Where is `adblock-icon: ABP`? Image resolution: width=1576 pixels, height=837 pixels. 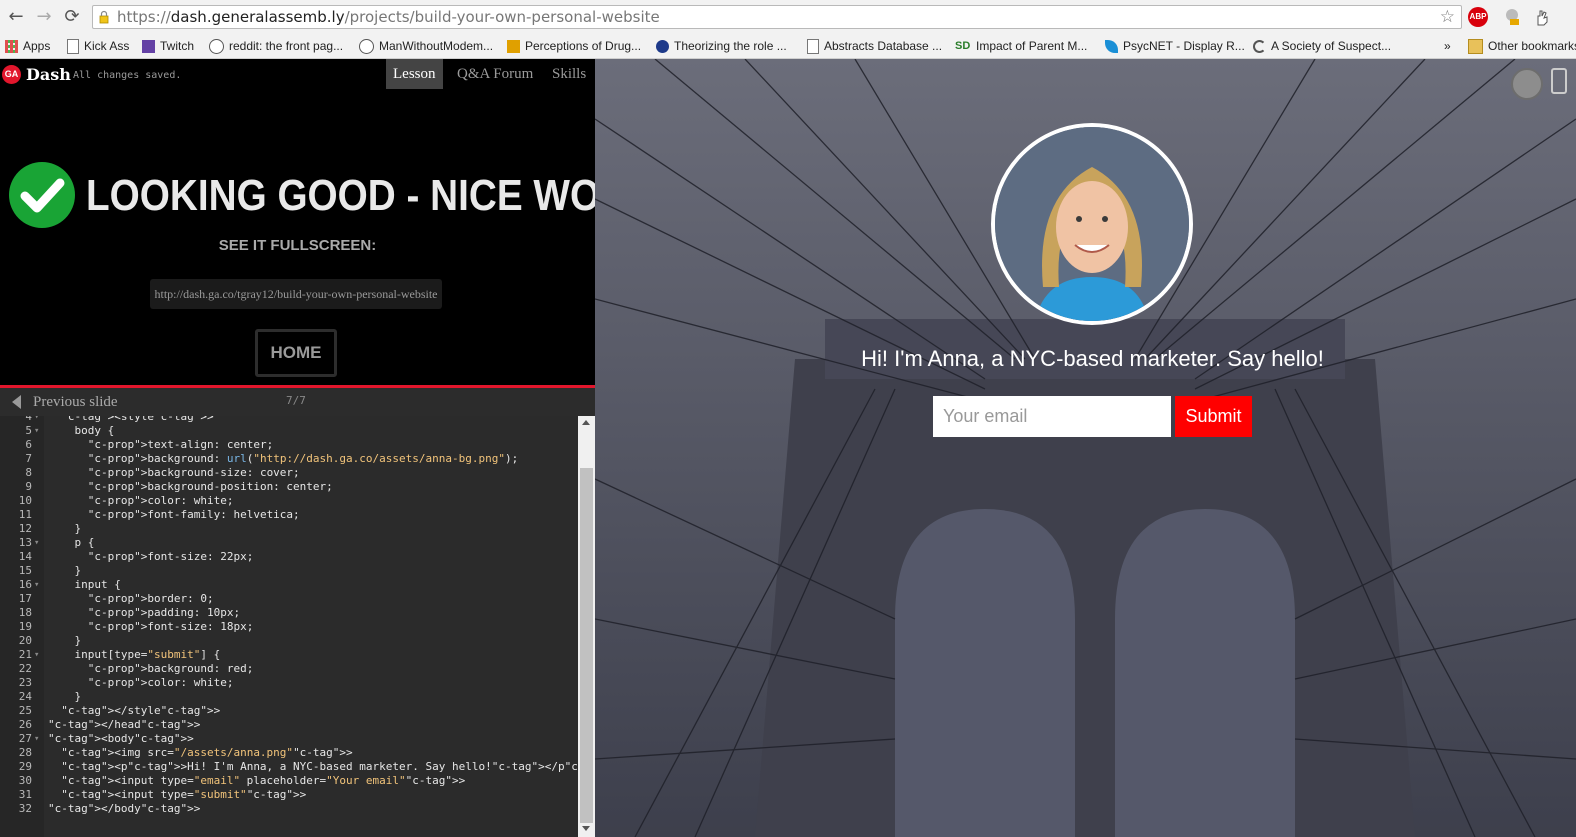
adblock-icon: ABP is located at coordinates (1478, 17).